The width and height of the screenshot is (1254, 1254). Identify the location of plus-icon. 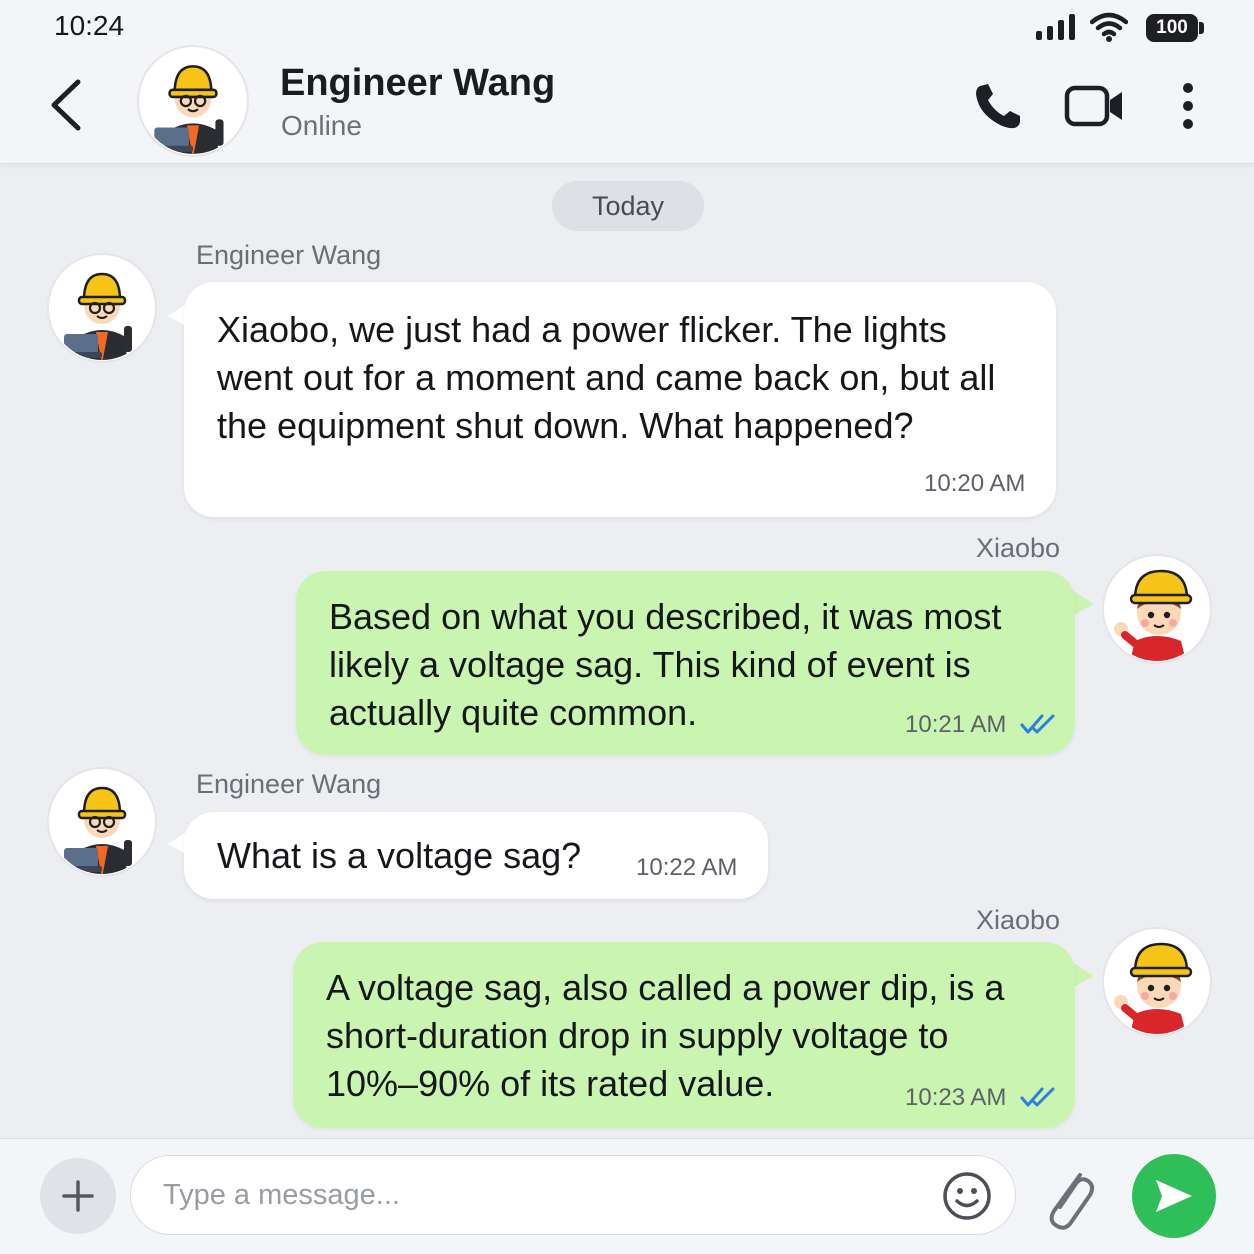
(78, 1196).